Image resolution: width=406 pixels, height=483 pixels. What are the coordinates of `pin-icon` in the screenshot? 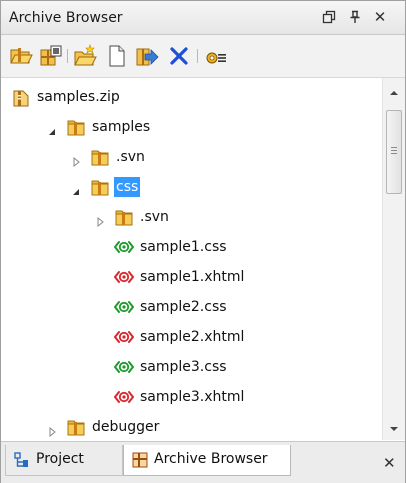 It's located at (355, 17).